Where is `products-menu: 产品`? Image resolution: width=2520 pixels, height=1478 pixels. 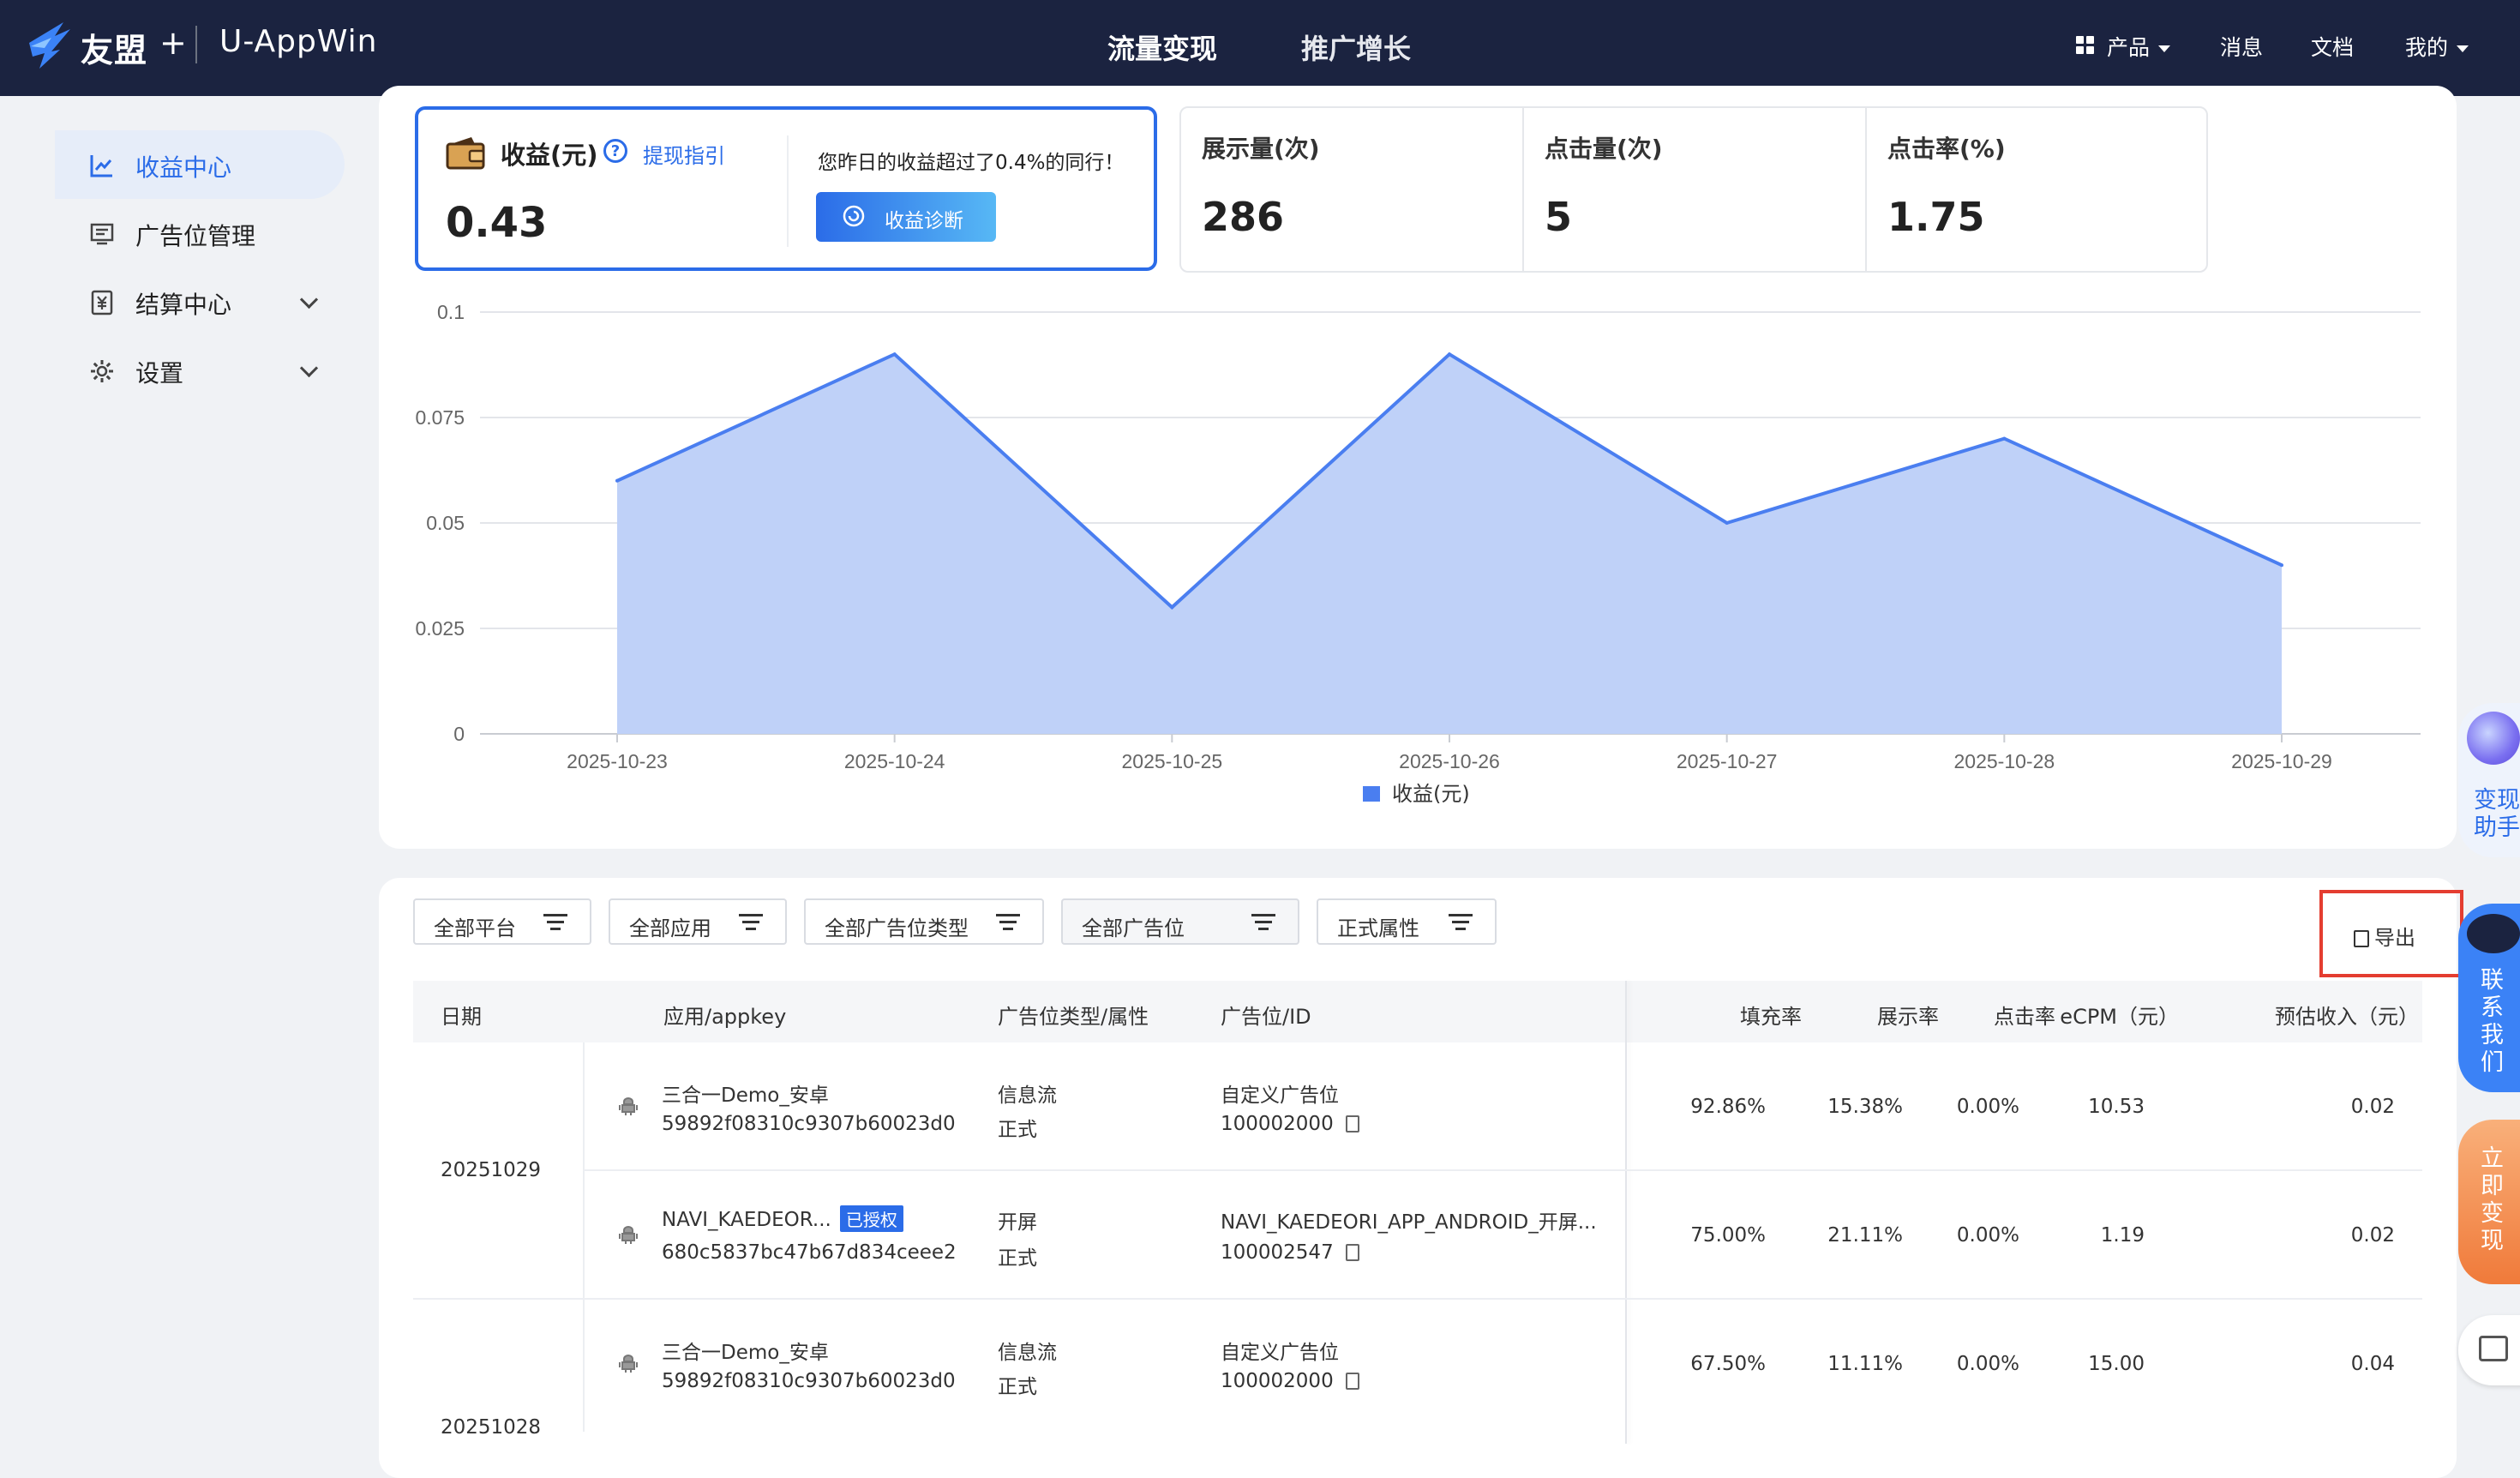
products-menu: 产品 is located at coordinates (2139, 46).